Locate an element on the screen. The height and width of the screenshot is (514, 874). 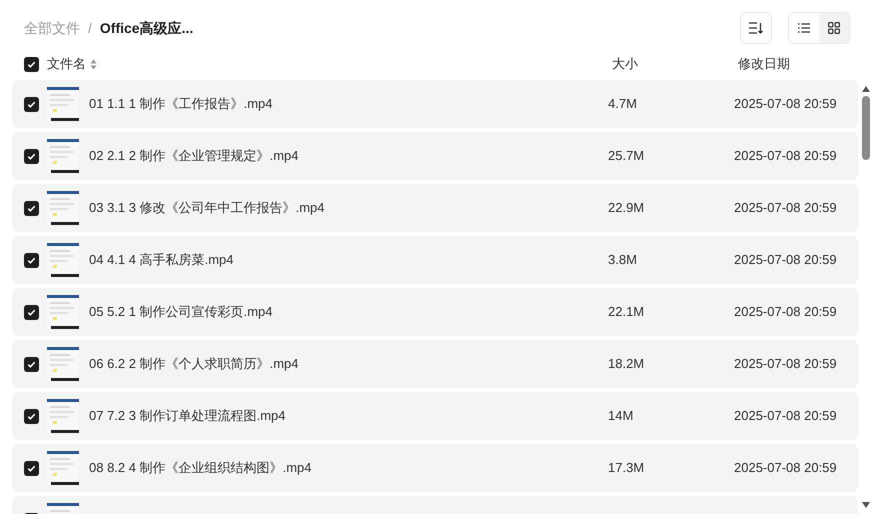
file-row: 07 7.2 3 制作订单处理流程图.mp4 14M 2025-07-08 20:59 is located at coordinates (435, 416).